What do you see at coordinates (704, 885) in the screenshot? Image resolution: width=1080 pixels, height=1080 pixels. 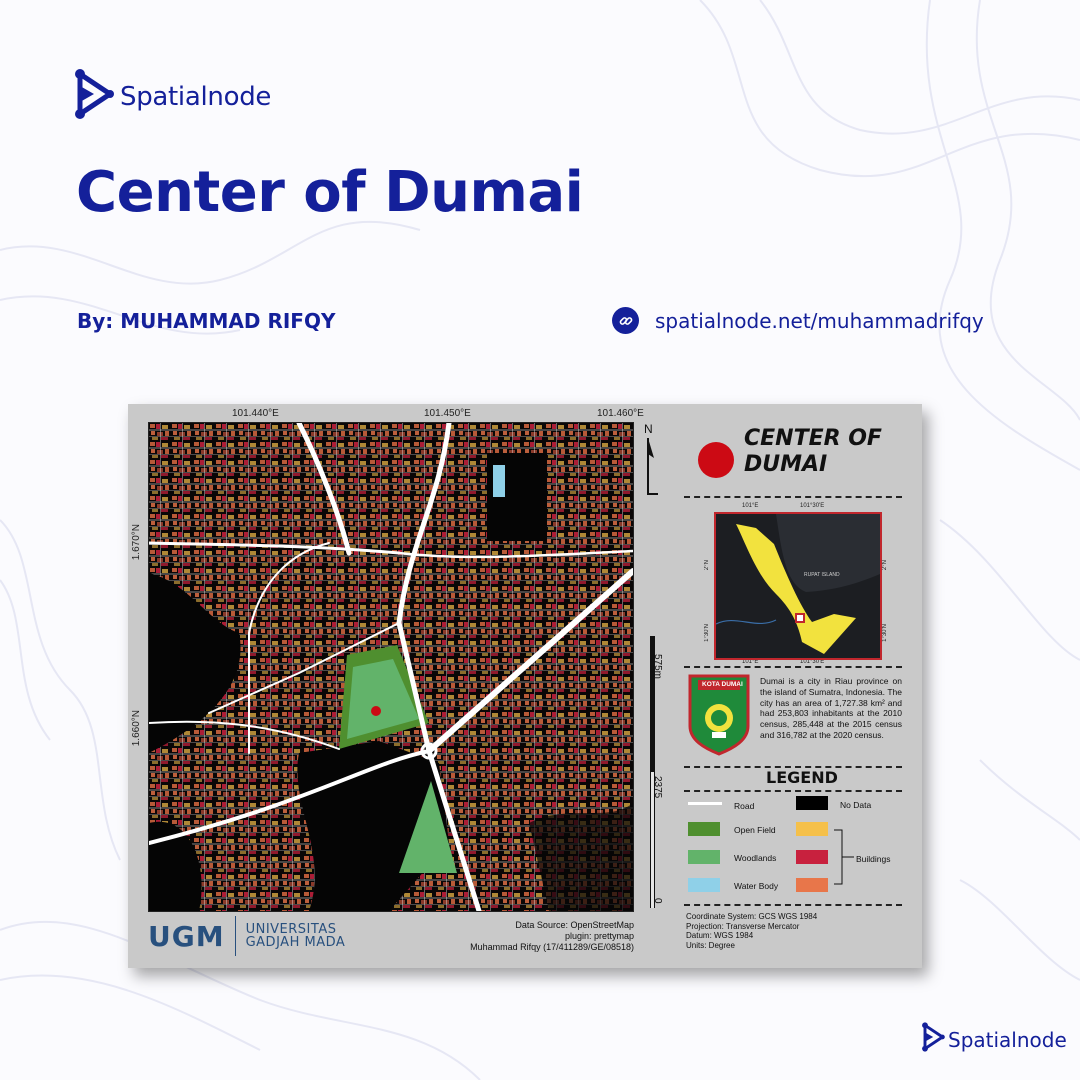 I see `legend-swatch-water` at bounding box center [704, 885].